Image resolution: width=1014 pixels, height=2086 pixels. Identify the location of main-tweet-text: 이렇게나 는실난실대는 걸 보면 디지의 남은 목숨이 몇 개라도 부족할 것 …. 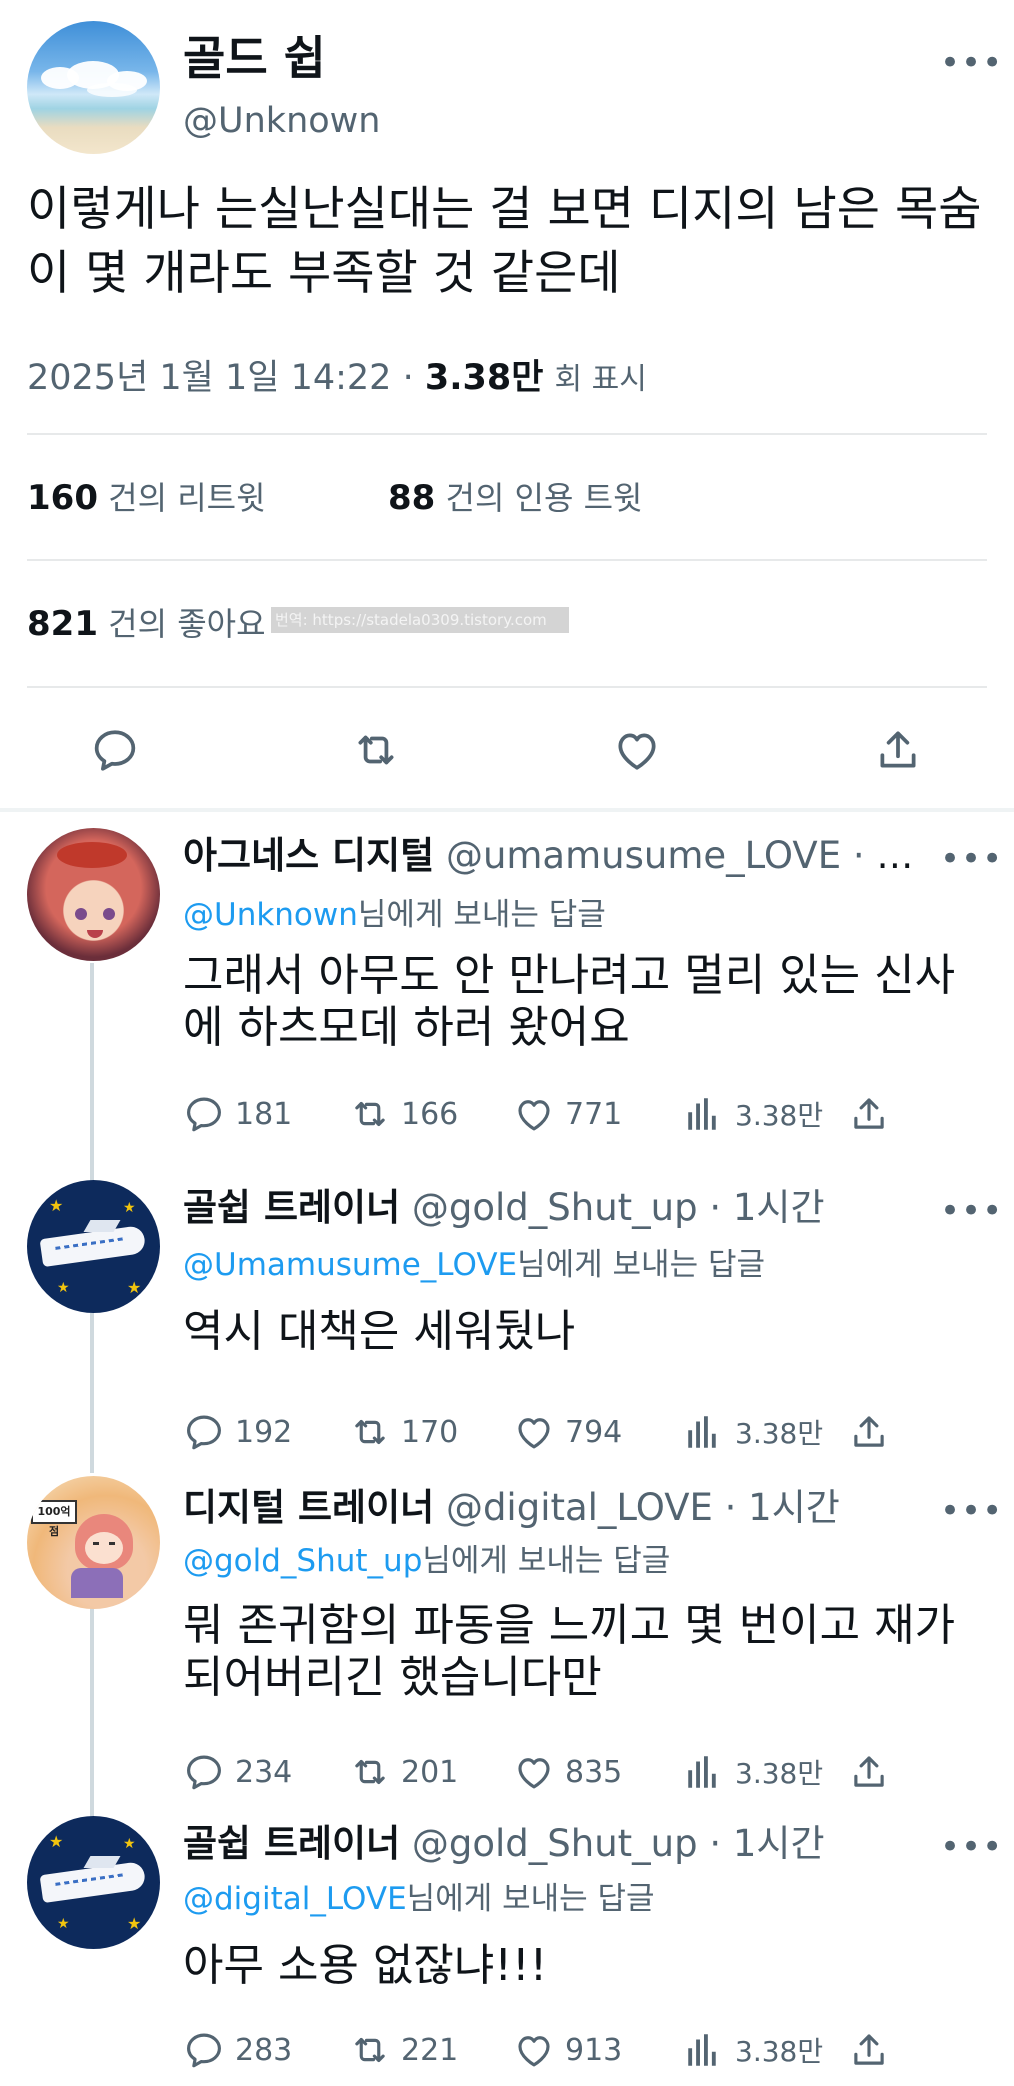
(504, 241).